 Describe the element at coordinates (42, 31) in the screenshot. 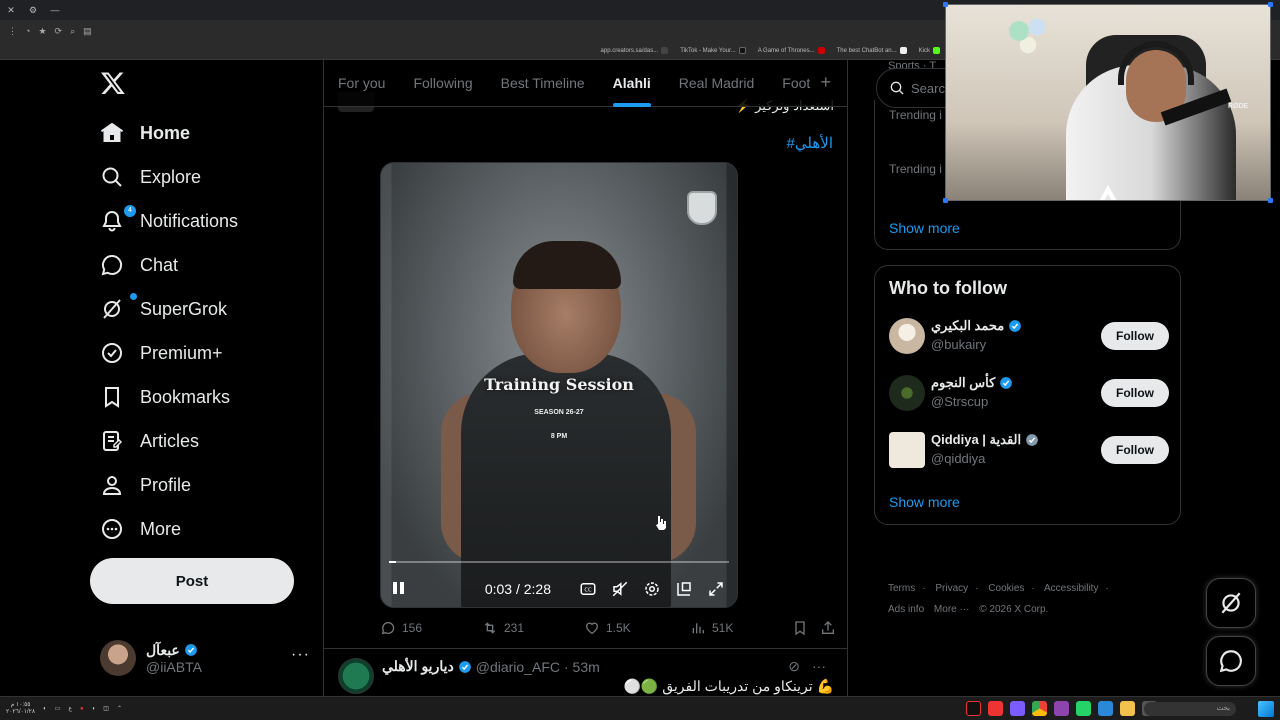

I see `star-icon: ★` at that location.